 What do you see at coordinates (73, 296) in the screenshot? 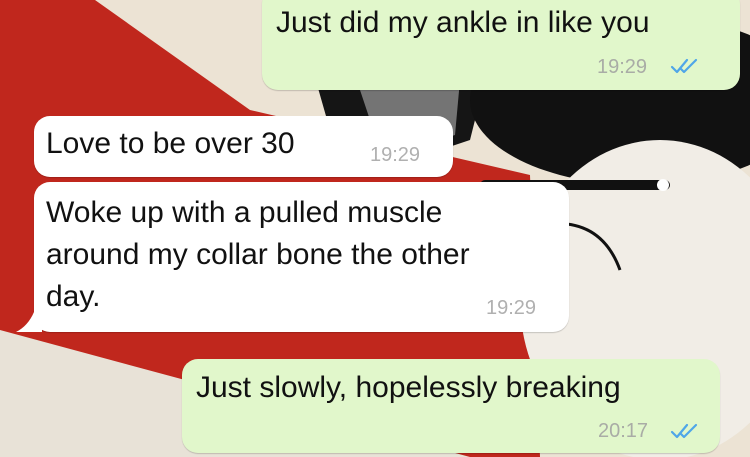
I see `message-text-line: day.` at bounding box center [73, 296].